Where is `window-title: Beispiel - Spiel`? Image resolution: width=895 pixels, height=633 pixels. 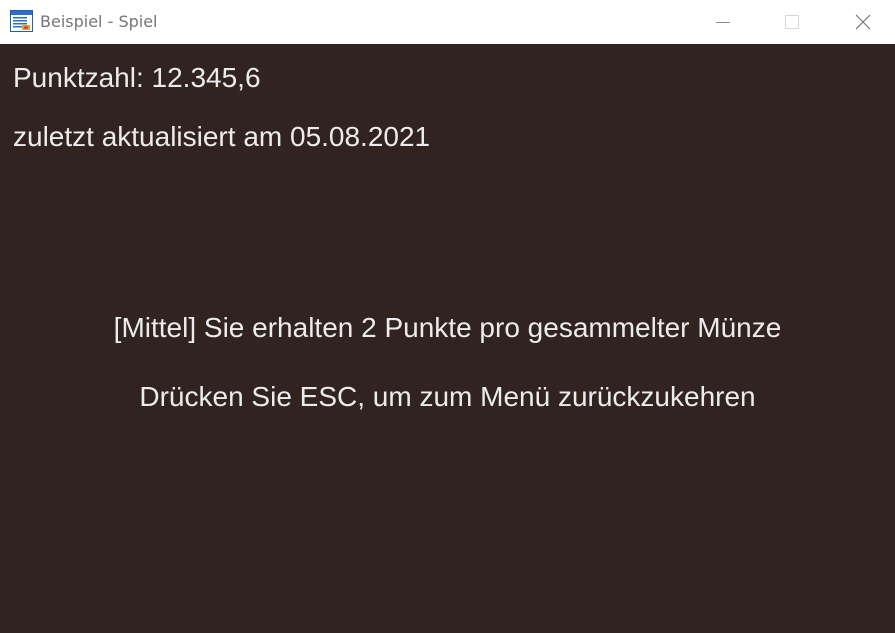 window-title: Beispiel - Spiel is located at coordinates (99, 21).